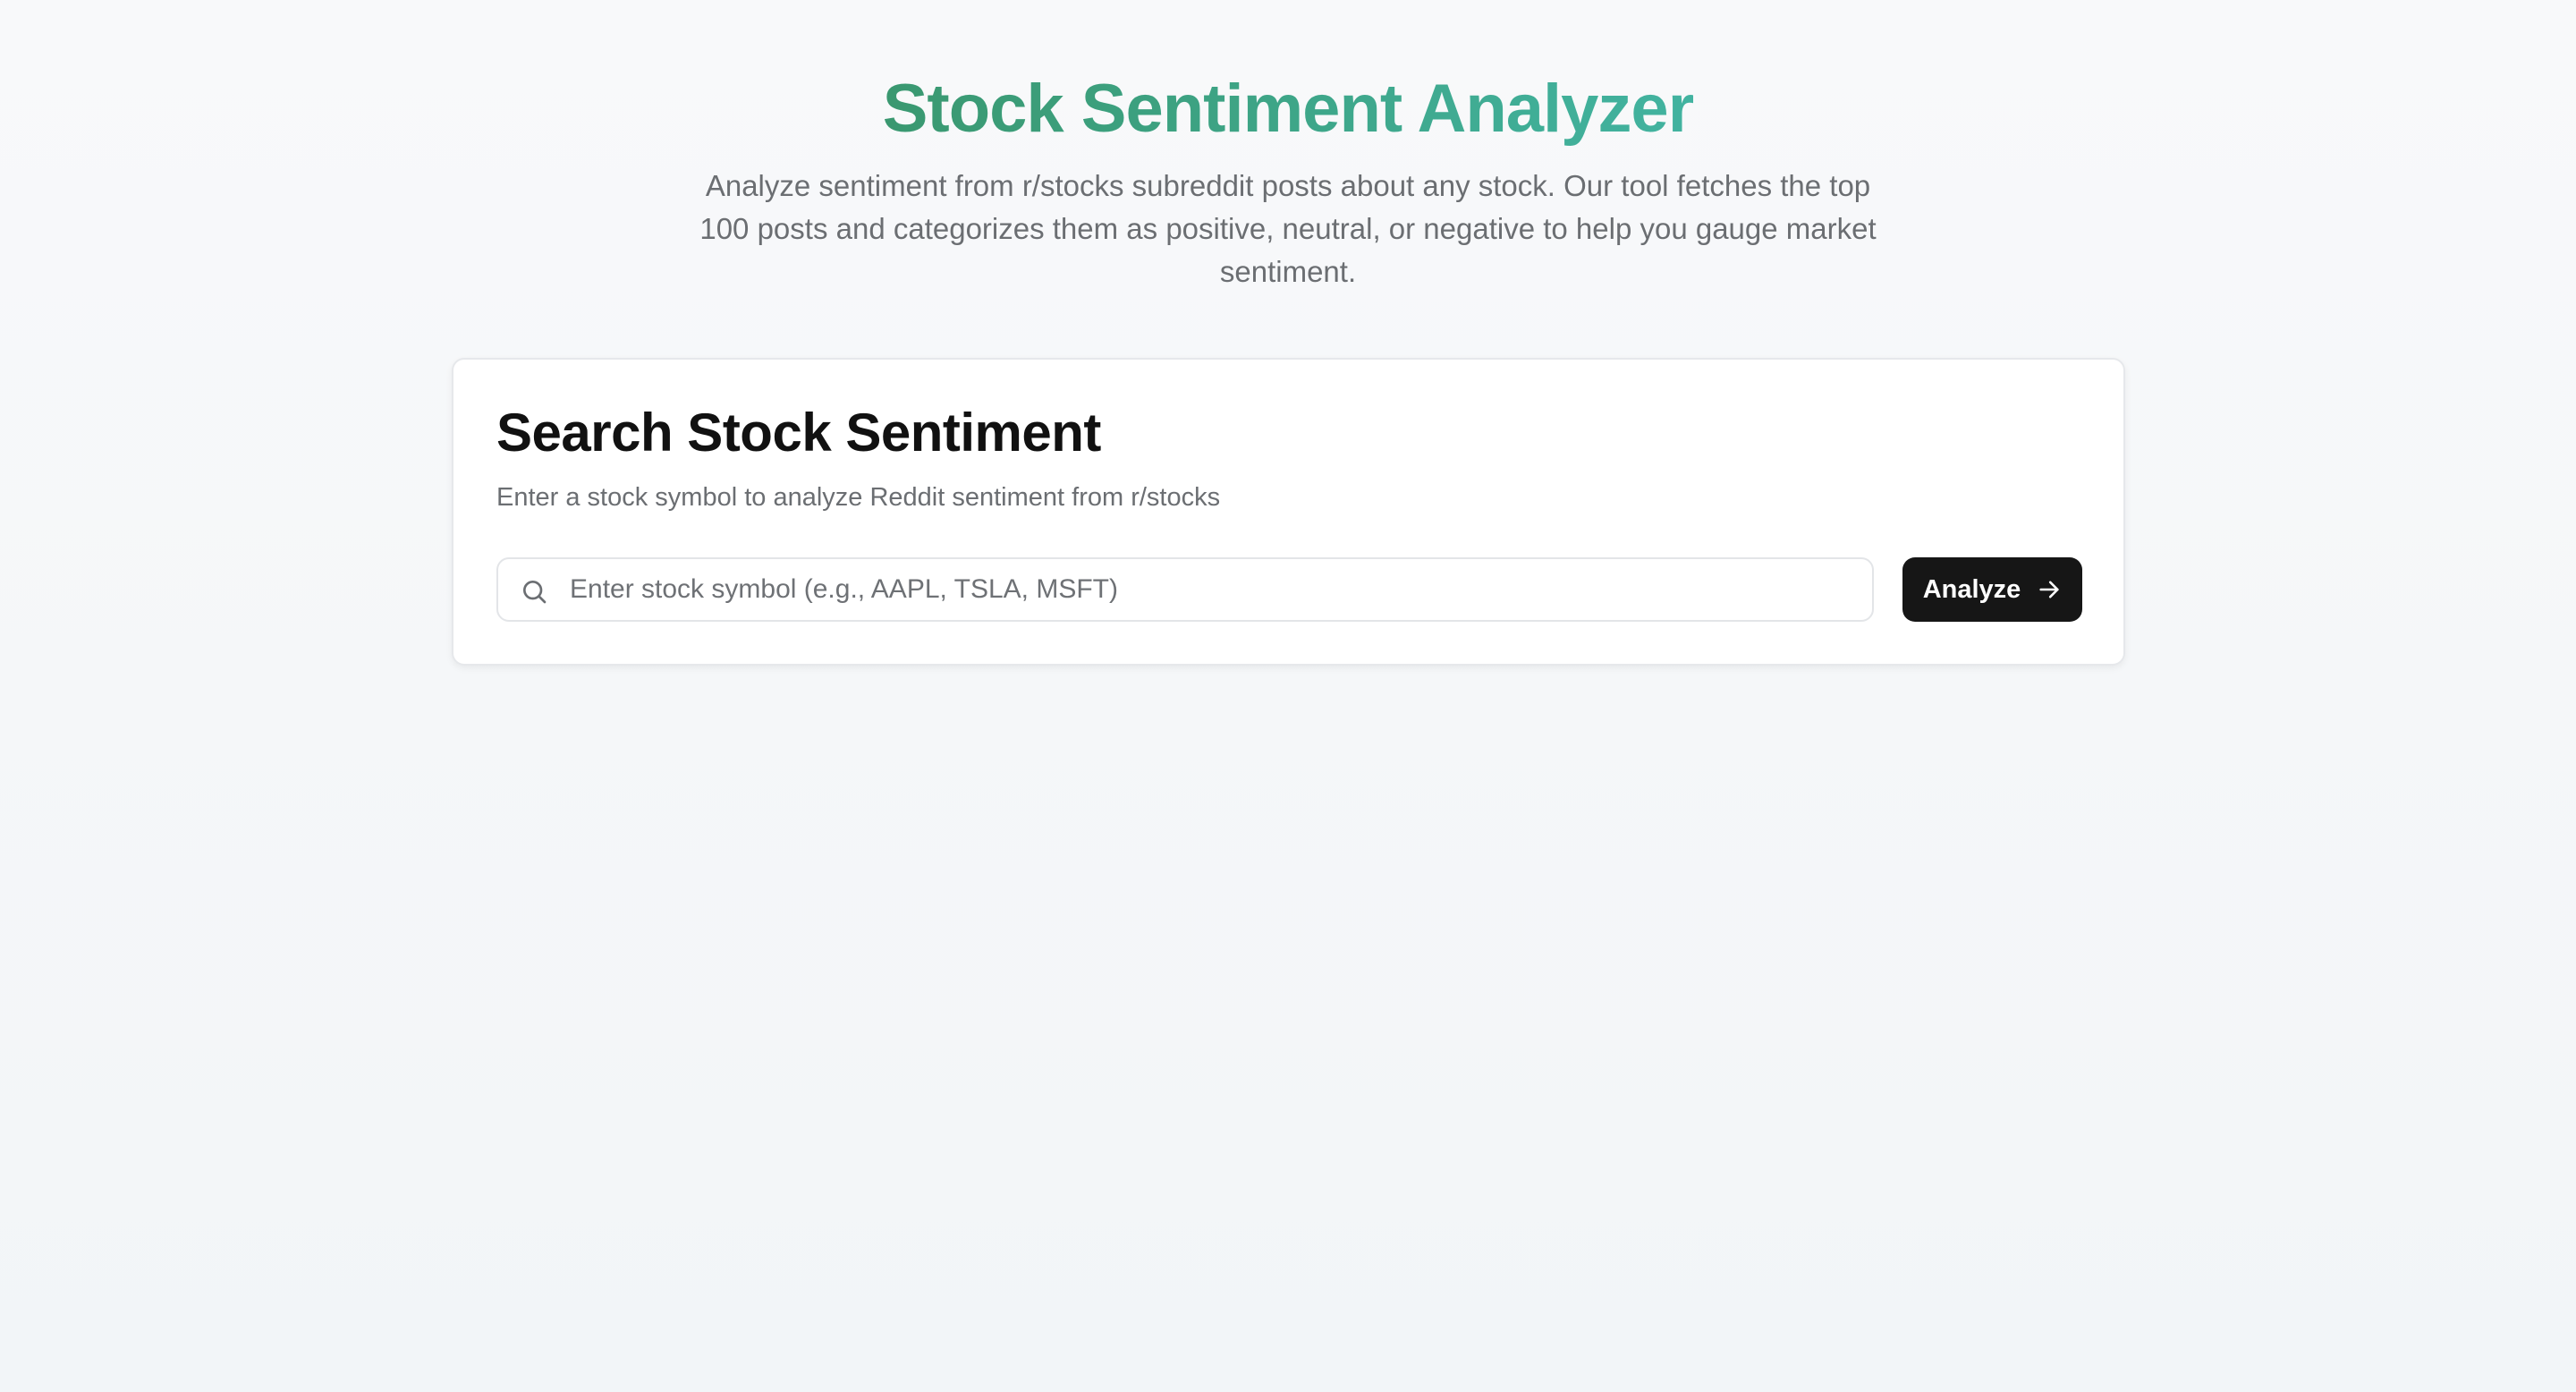 This screenshot has height=1392, width=2576. What do you see at coordinates (2049, 589) in the screenshot?
I see `arrow-right-icon` at bounding box center [2049, 589].